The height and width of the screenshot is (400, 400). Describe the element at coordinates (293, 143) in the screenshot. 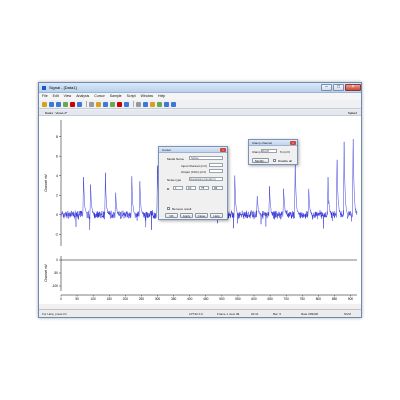

I see `clamp-close-button: ×` at that location.